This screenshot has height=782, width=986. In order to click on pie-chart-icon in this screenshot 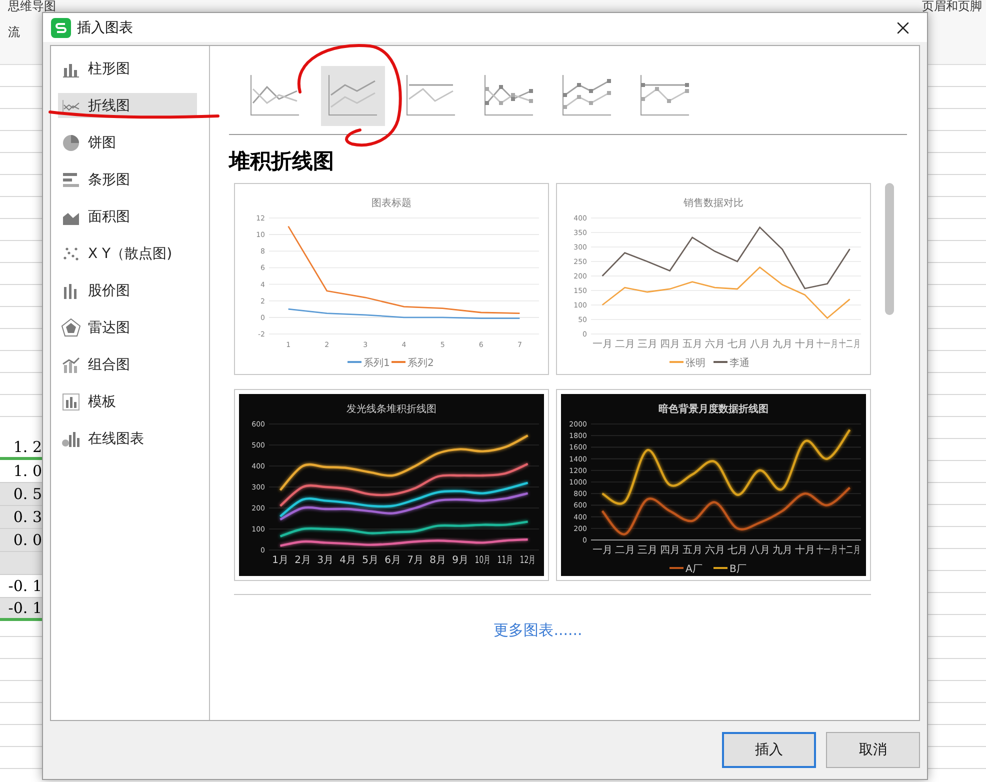, I will do `click(71, 142)`.